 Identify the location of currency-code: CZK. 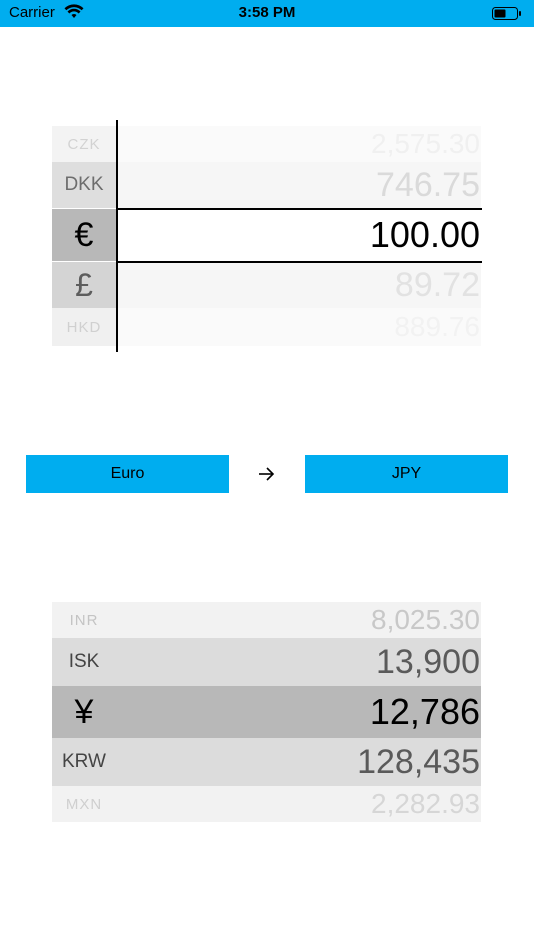
(84, 144).